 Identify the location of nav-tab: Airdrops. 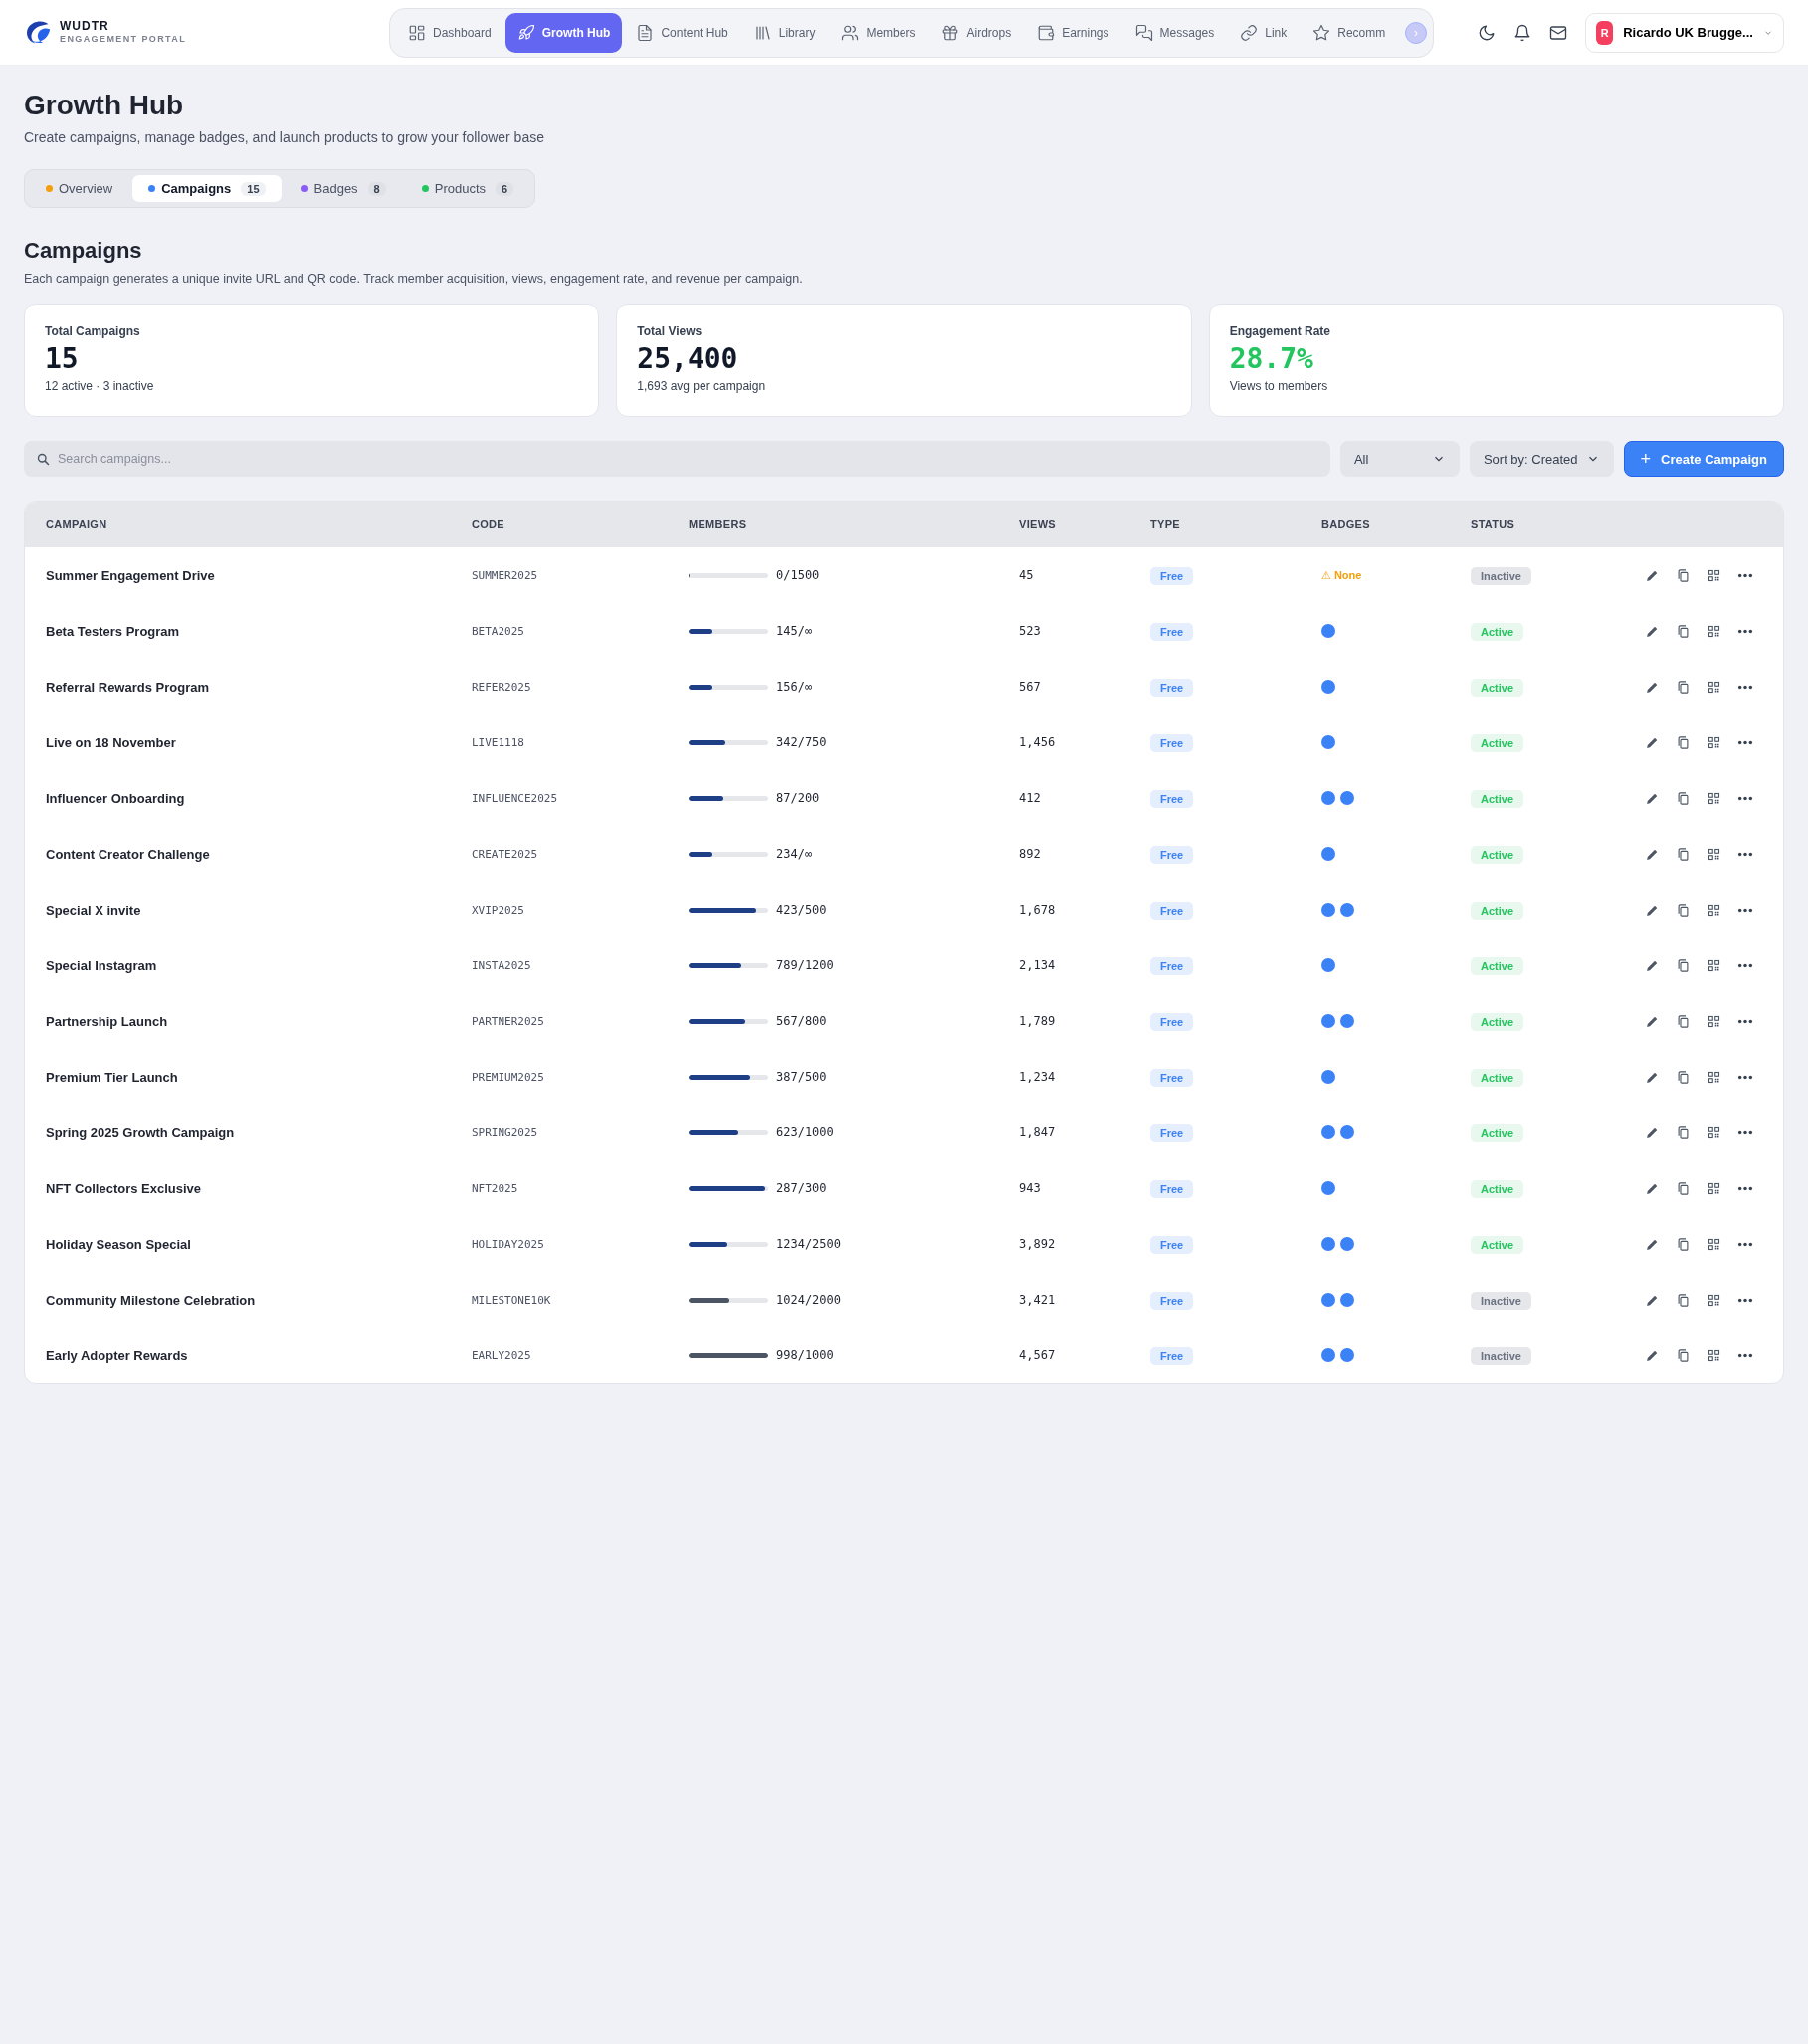
(976, 32).